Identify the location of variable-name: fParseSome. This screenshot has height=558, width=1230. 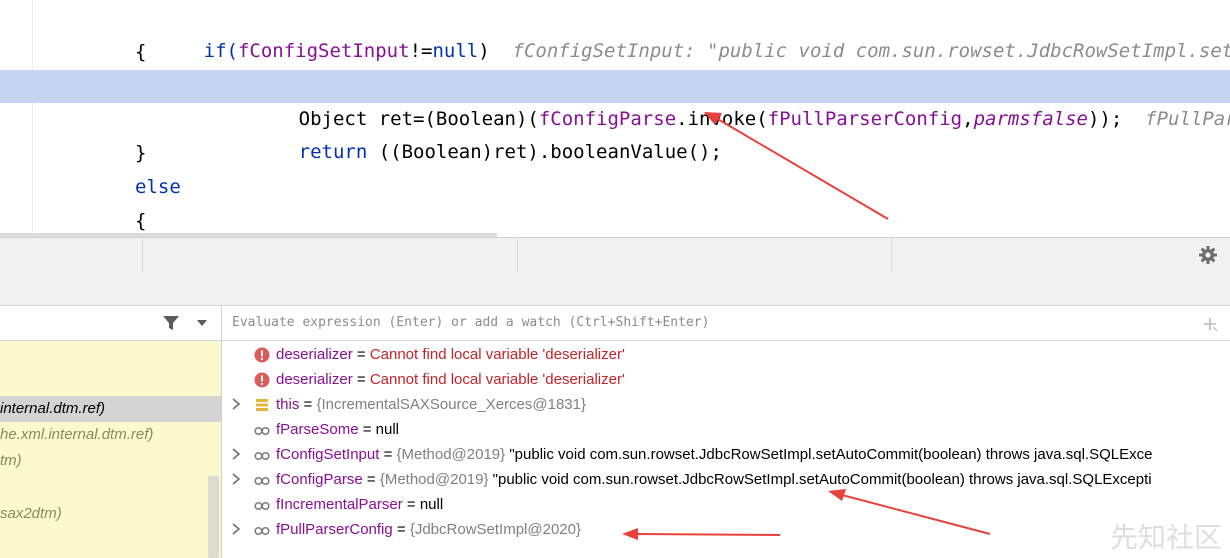
(317, 429).